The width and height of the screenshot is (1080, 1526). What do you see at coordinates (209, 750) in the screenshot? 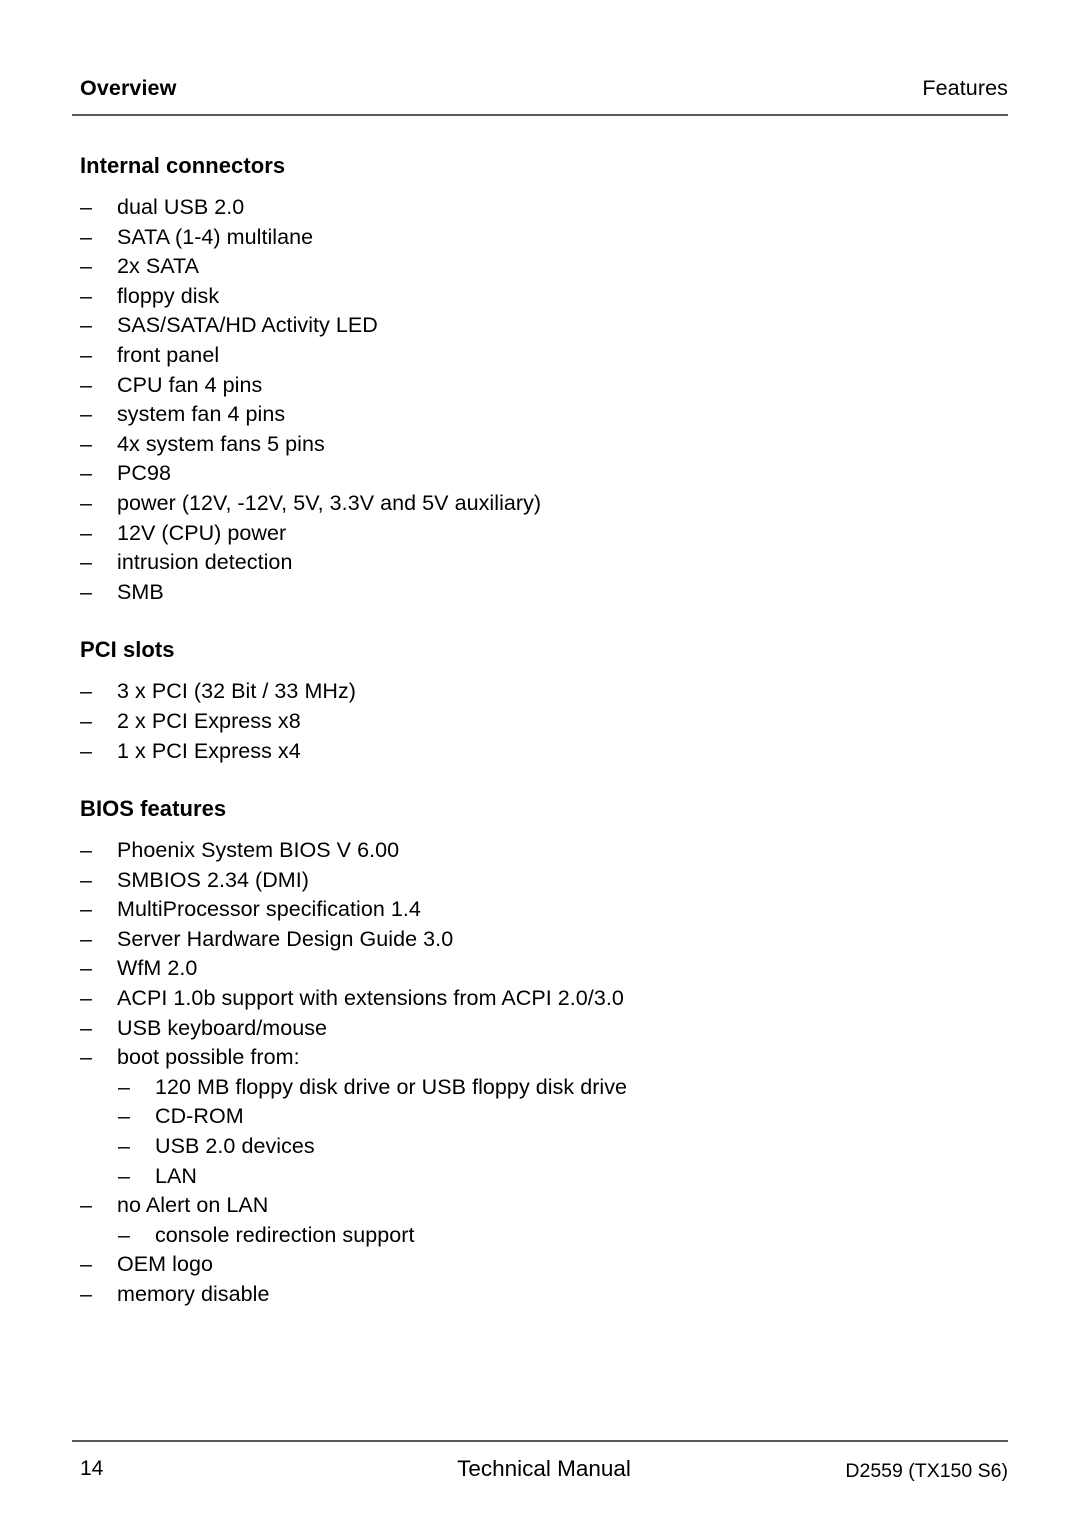
I see `list-item-label: 1 x PCI Express x4` at bounding box center [209, 750].